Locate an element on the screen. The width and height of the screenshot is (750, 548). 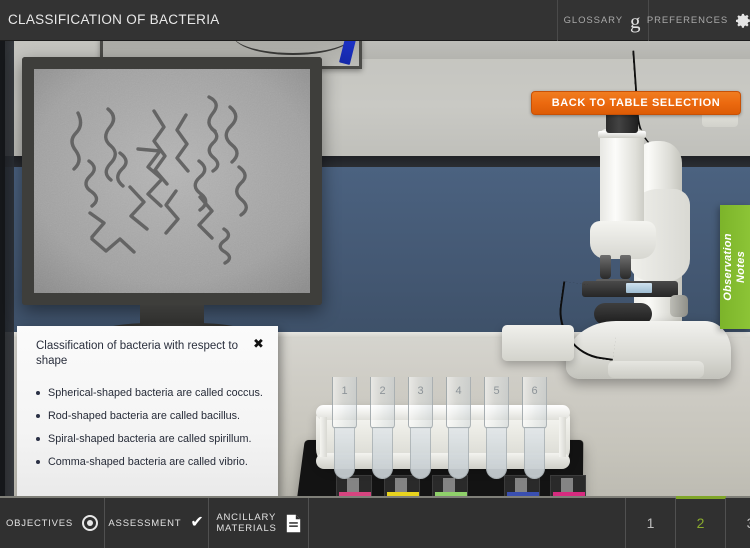
microscope-nosepiece is located at coordinates (623, 240).